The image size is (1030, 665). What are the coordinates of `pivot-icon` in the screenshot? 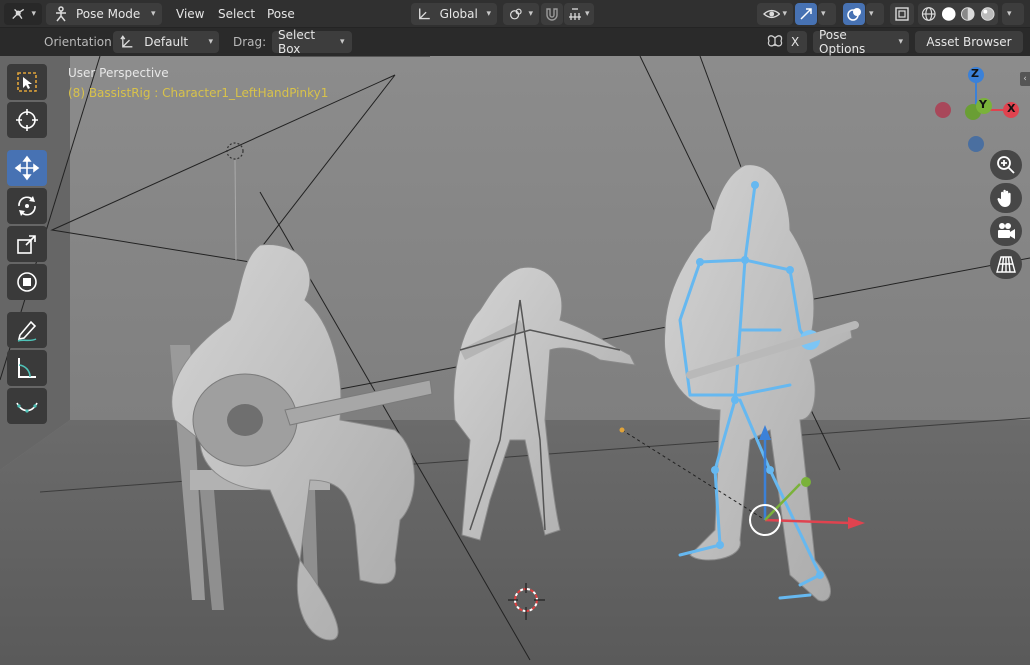 It's located at (516, 14).